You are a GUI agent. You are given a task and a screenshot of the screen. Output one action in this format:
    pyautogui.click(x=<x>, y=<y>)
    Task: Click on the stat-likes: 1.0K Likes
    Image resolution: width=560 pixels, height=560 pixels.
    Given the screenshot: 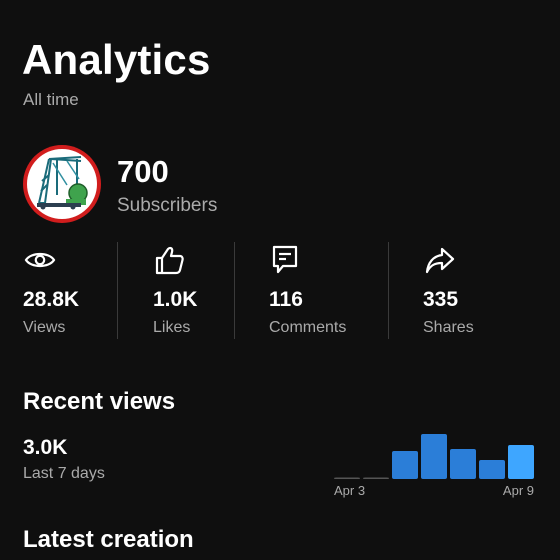 What is the action you would take?
    pyautogui.click(x=193, y=292)
    